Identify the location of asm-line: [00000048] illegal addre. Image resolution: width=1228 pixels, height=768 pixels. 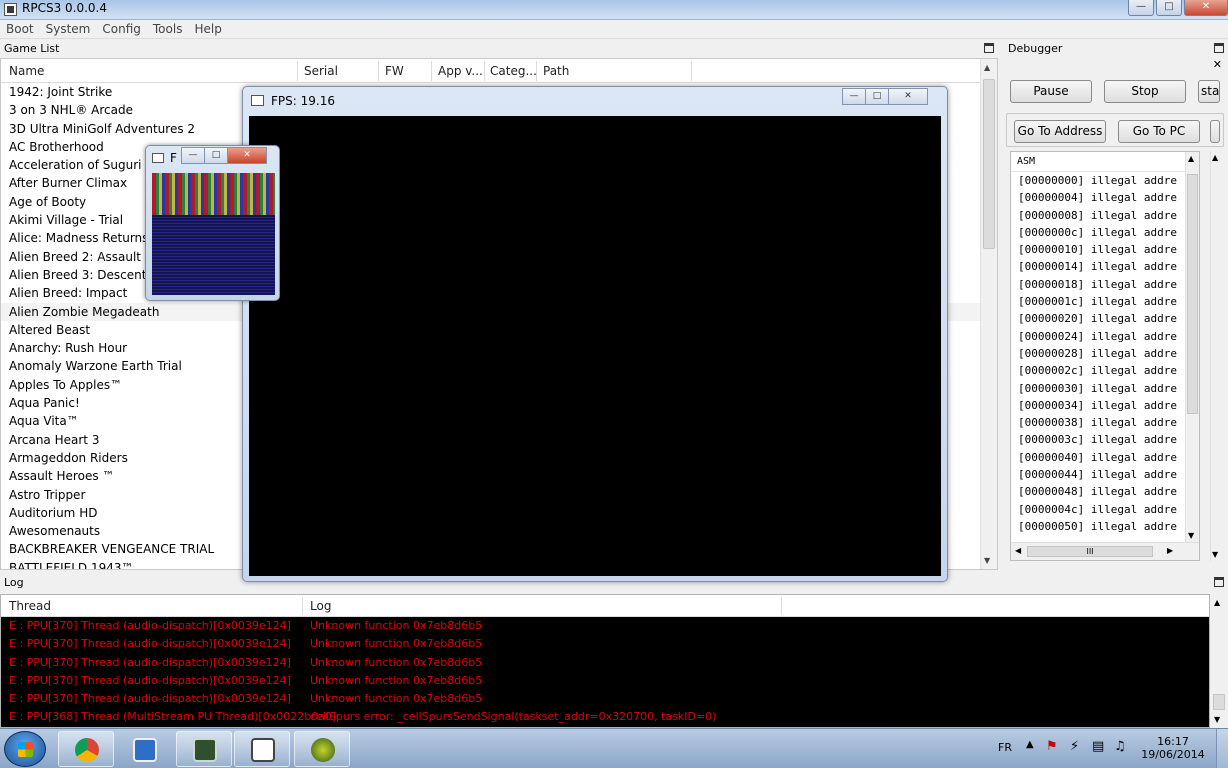
(1105, 491).